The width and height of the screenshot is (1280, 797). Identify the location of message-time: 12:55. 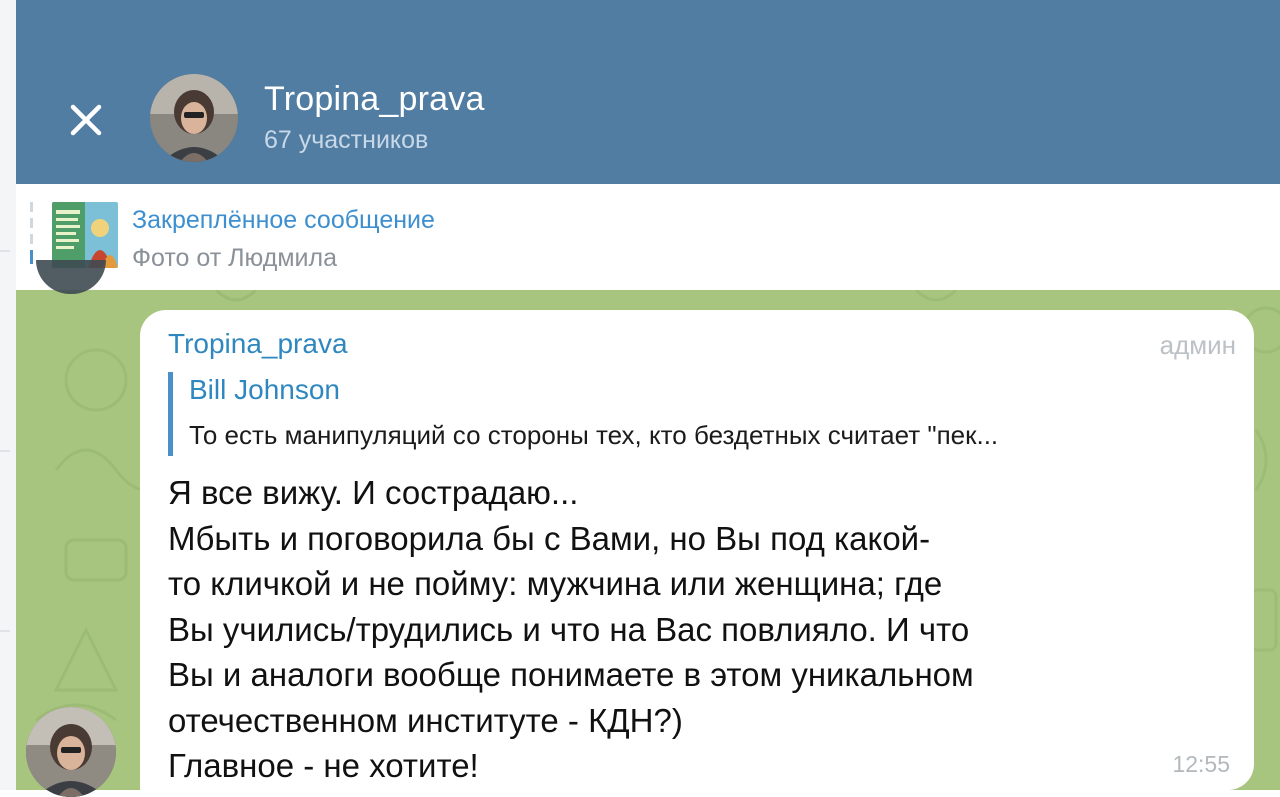
(1201, 764).